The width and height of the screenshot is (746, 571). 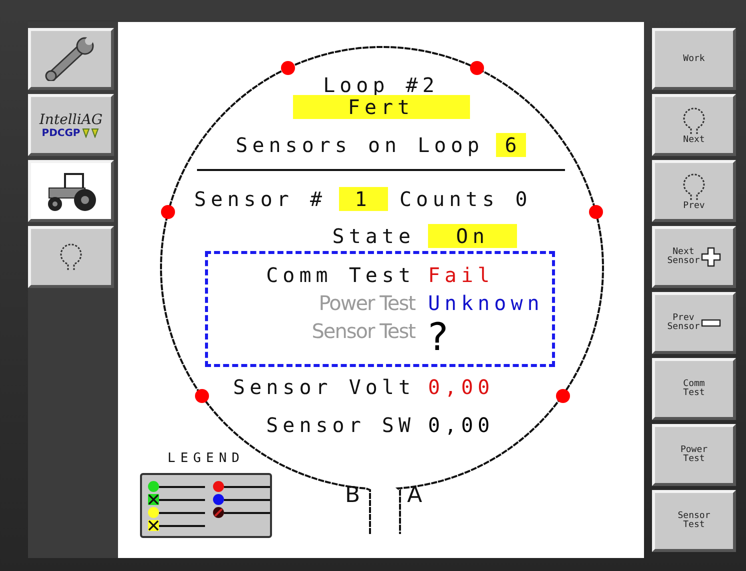 I want to click on sensor-label: Sensor #, so click(x=260, y=199).